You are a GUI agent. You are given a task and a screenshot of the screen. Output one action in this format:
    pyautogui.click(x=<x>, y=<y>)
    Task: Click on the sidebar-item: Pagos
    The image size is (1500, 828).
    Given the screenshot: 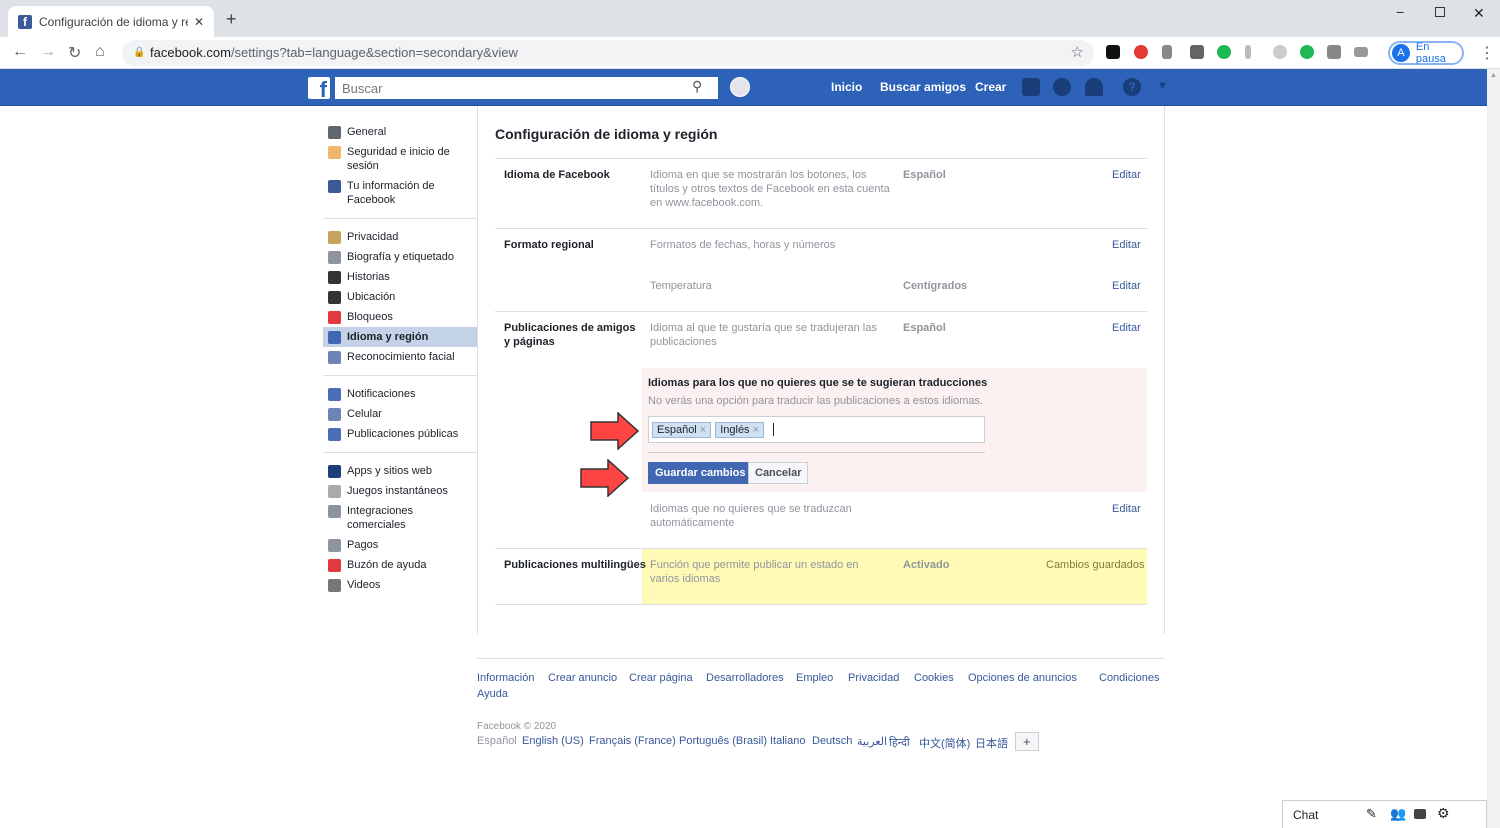 What is the action you would take?
    pyautogui.click(x=400, y=545)
    